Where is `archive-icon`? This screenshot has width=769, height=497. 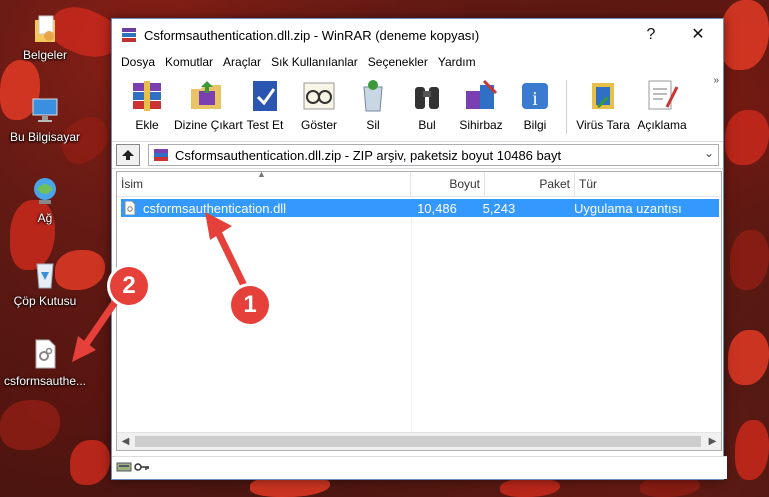 archive-icon is located at coordinates (161, 155).